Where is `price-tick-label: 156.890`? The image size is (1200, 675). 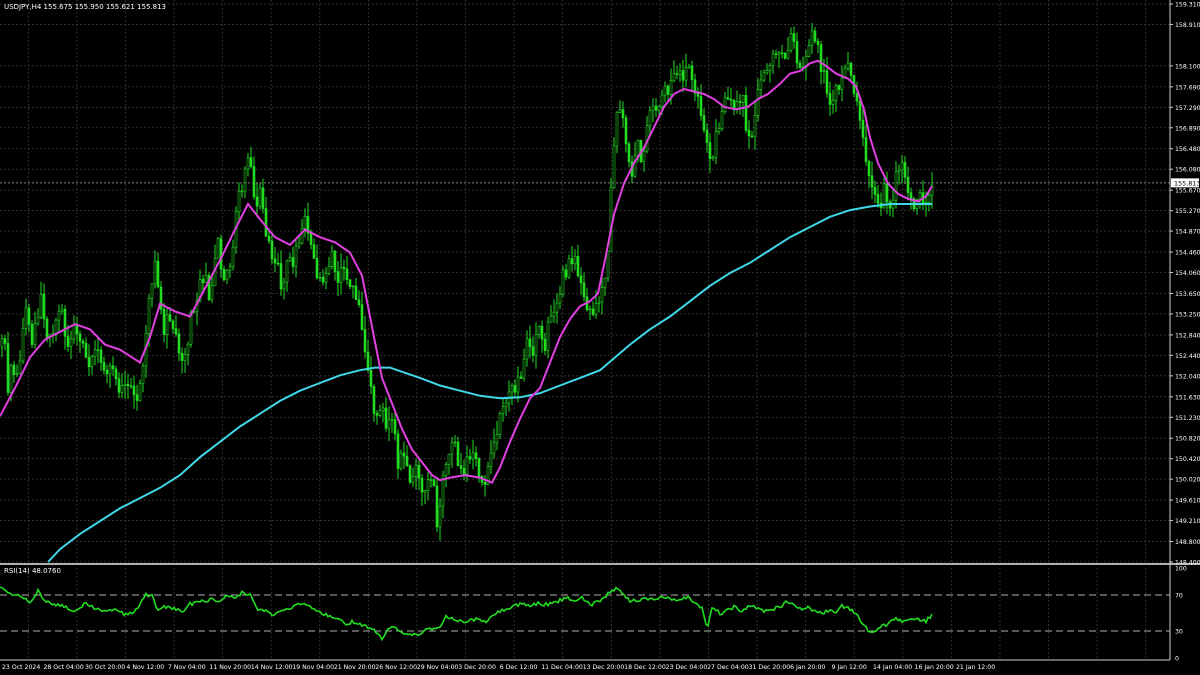 price-tick-label: 156.890 is located at coordinates (1187, 128).